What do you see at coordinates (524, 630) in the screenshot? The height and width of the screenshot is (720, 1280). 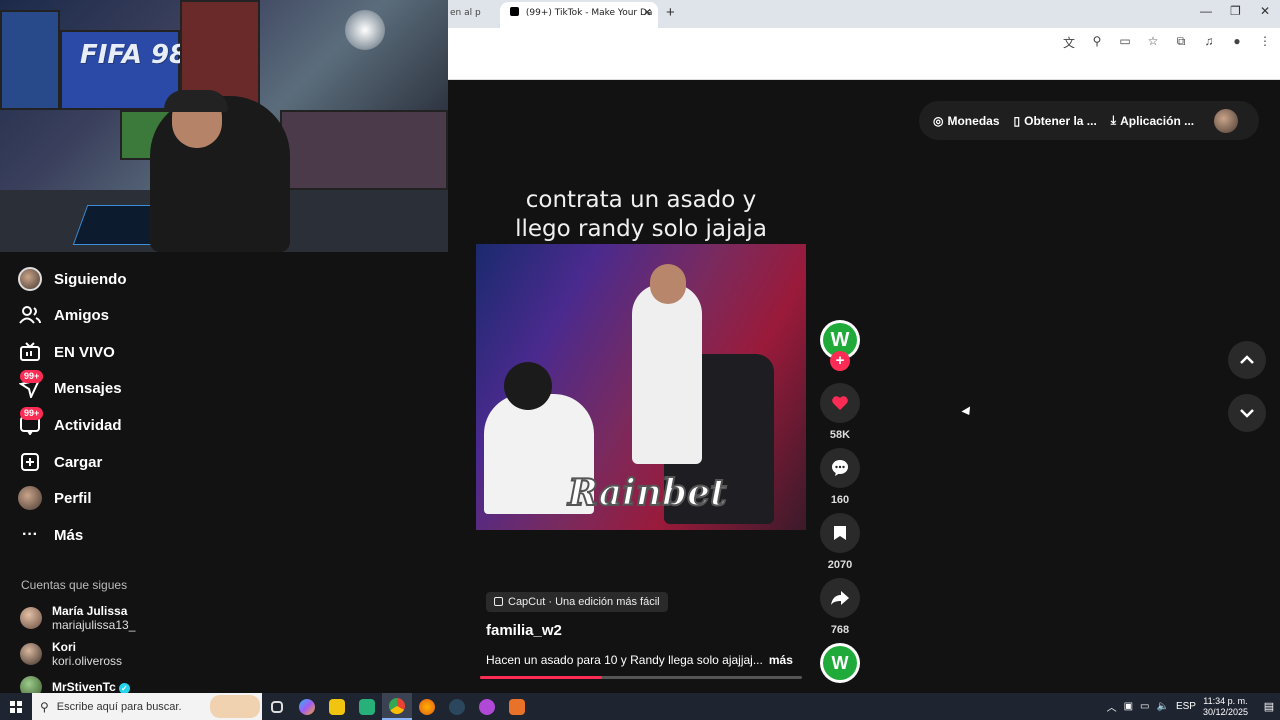 I see `video-author: familia_w2` at bounding box center [524, 630].